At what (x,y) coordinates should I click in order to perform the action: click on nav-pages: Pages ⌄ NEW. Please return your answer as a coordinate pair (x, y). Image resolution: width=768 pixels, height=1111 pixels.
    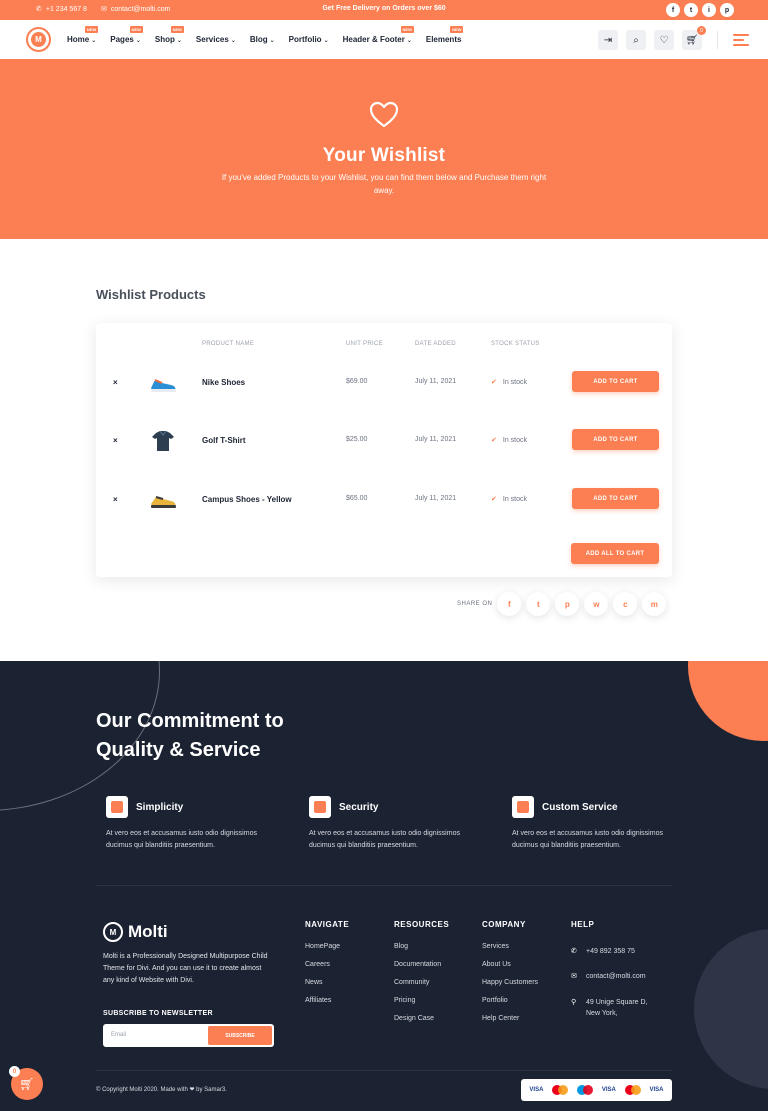
    Looking at the image, I should click on (126, 35).